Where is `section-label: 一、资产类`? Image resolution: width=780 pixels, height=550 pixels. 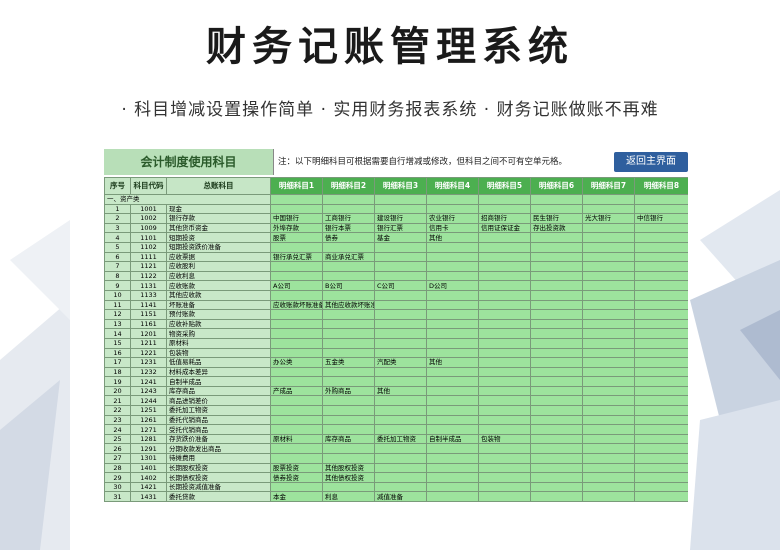 section-label: 一、资产类 is located at coordinates (187, 199).